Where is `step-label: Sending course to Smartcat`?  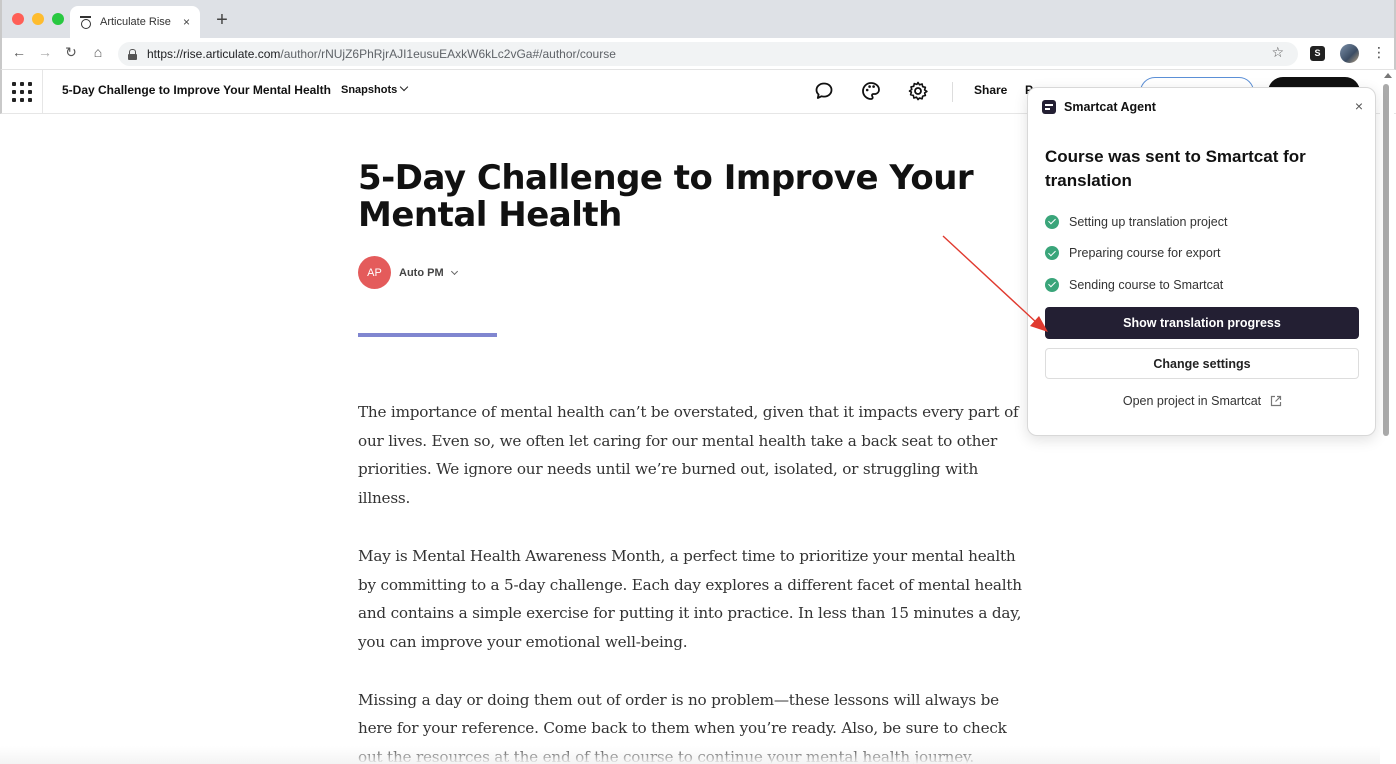
step-label: Sending course to Smartcat is located at coordinates (1146, 284).